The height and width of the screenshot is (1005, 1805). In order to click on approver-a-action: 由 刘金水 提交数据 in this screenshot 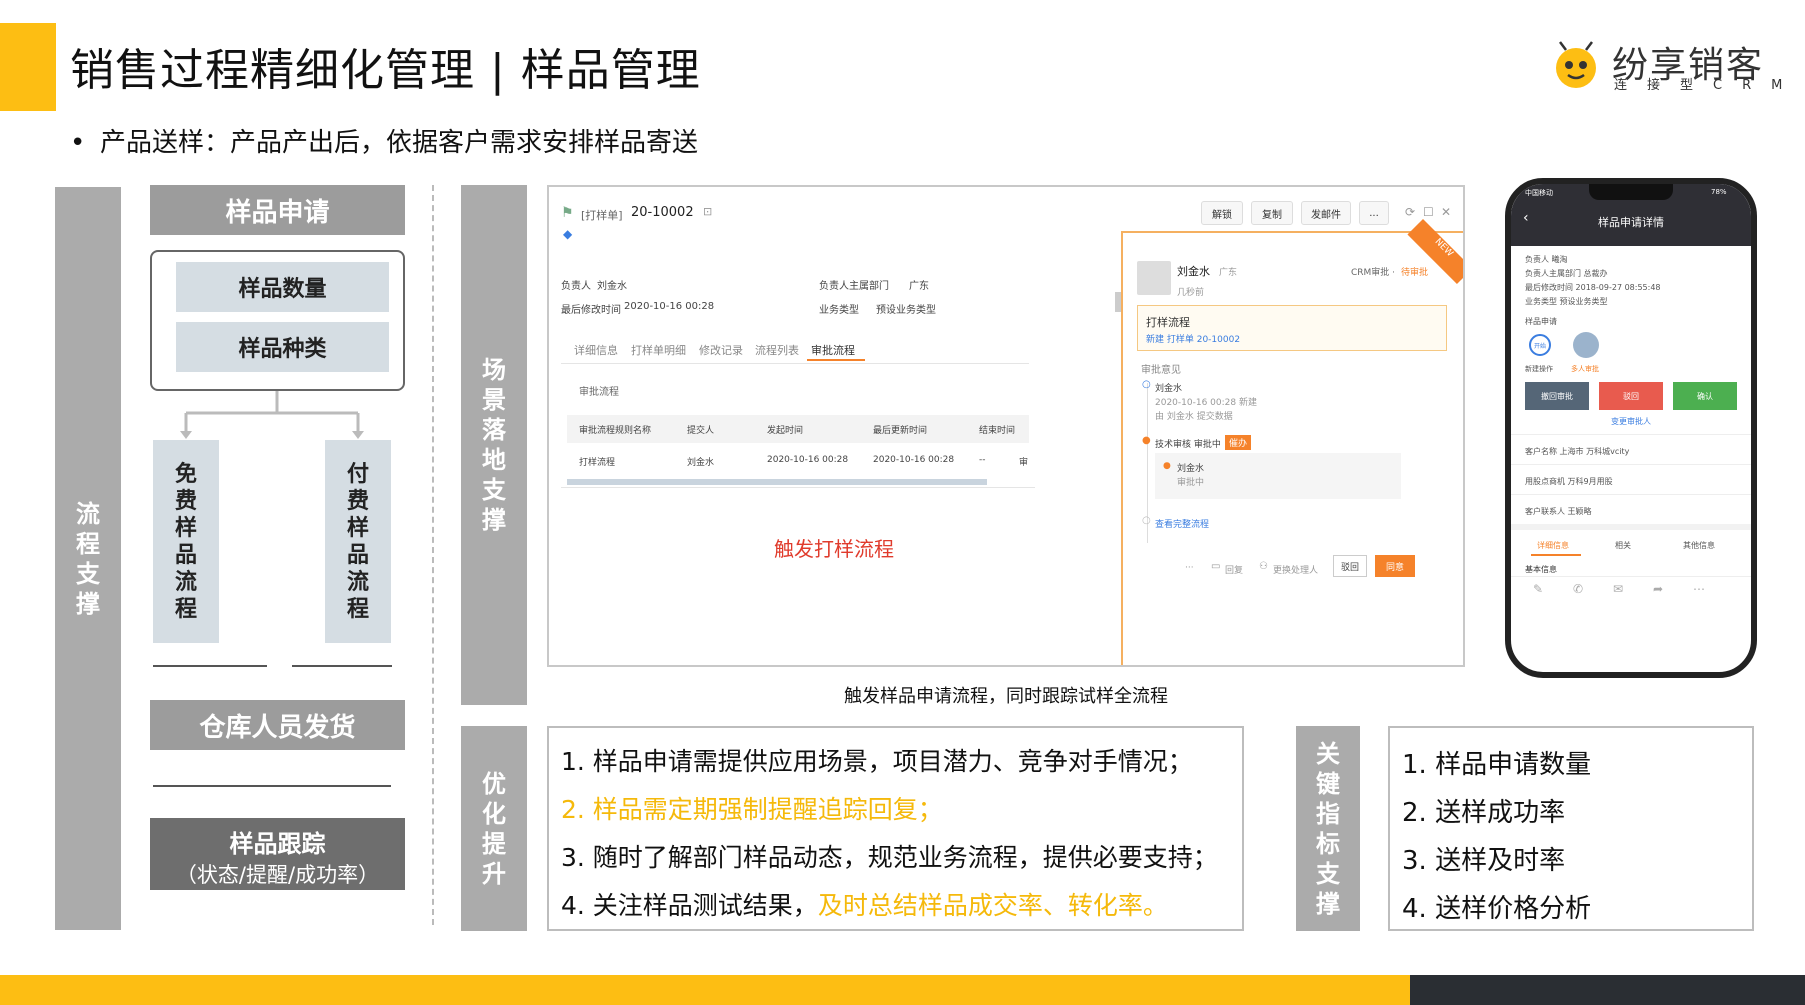, I will do `click(1194, 417)`.